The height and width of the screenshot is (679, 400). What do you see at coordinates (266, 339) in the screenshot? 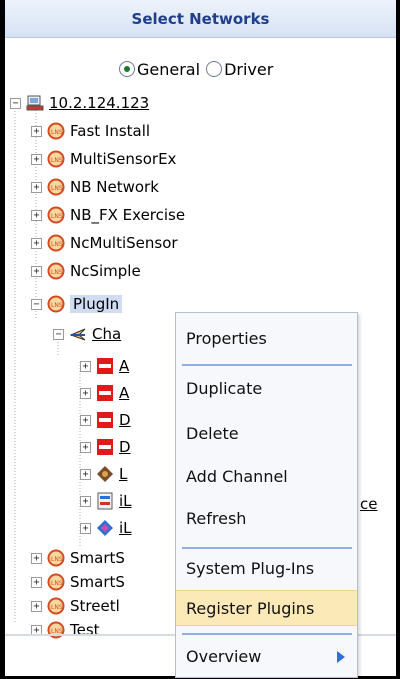
I see `menu-item-properties: Properties` at bounding box center [266, 339].